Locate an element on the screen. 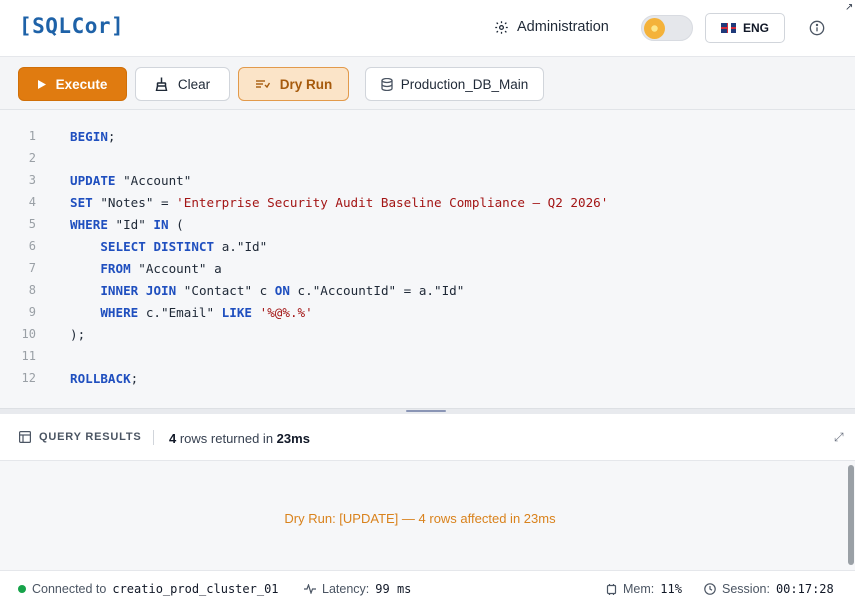 The height and width of the screenshot is (605, 855). table-icon is located at coordinates (25, 437).